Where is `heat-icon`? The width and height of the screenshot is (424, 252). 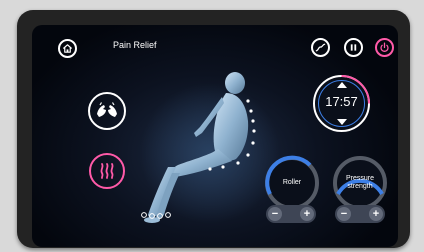 heat-icon is located at coordinates (107, 171).